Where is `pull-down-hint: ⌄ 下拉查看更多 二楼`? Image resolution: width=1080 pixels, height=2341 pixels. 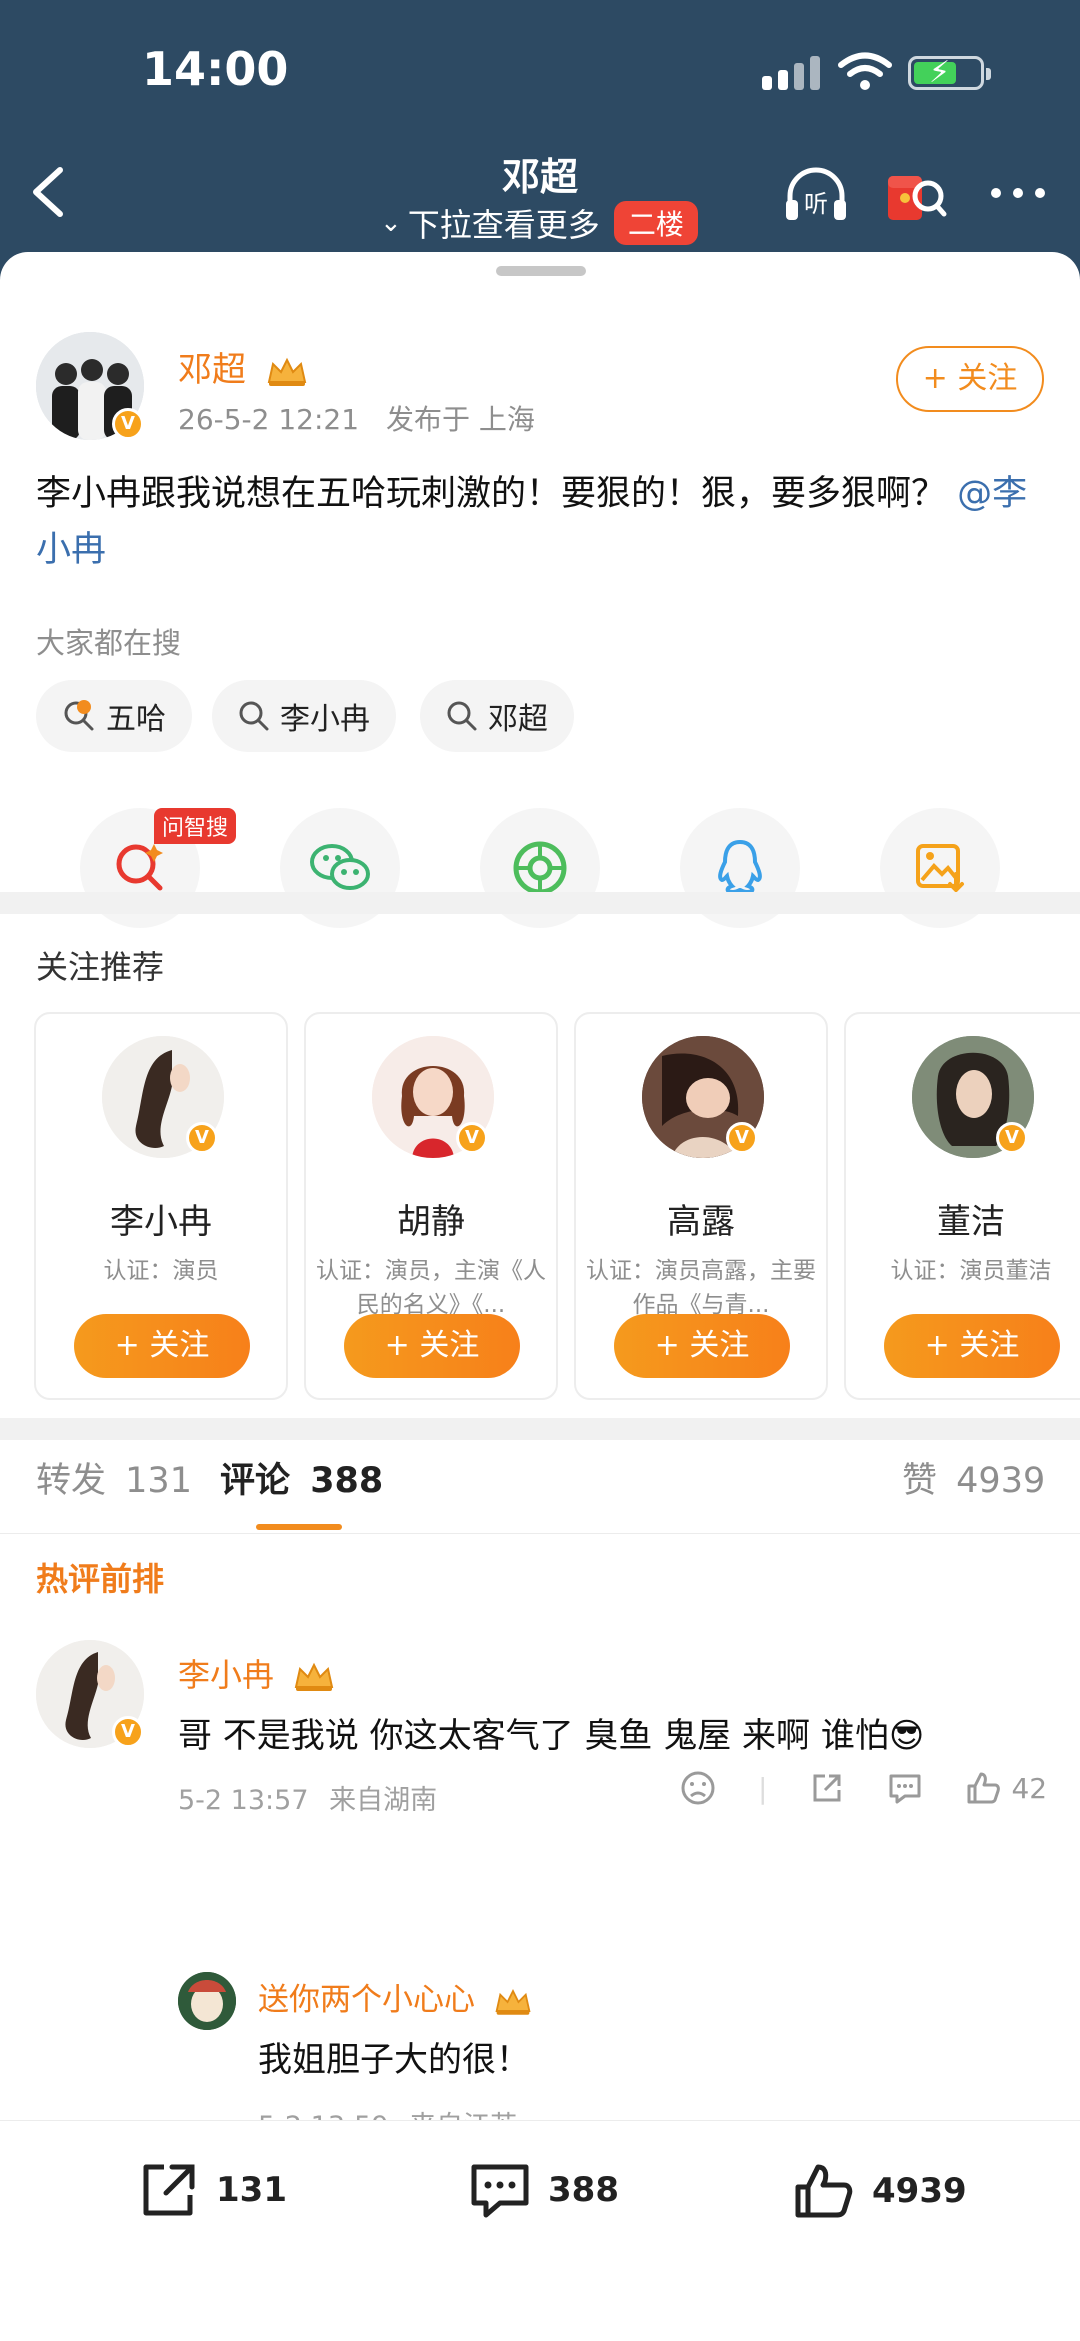 pull-down-hint: ⌄ 下拉查看更多 二楼 is located at coordinates (539, 223).